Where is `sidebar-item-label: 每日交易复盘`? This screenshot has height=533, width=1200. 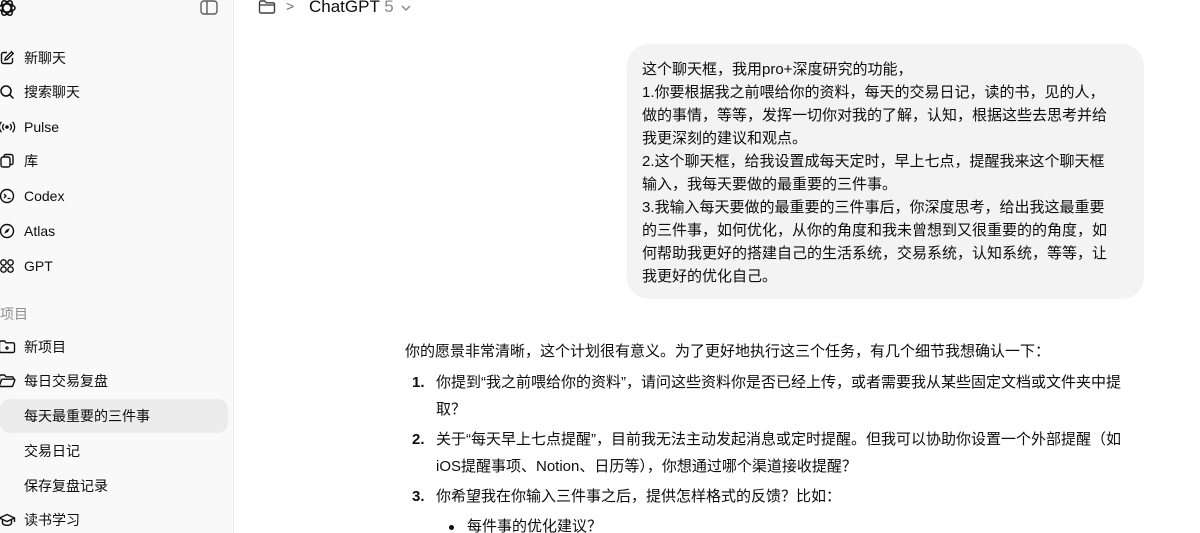 sidebar-item-label: 每日交易复盘 is located at coordinates (66, 381).